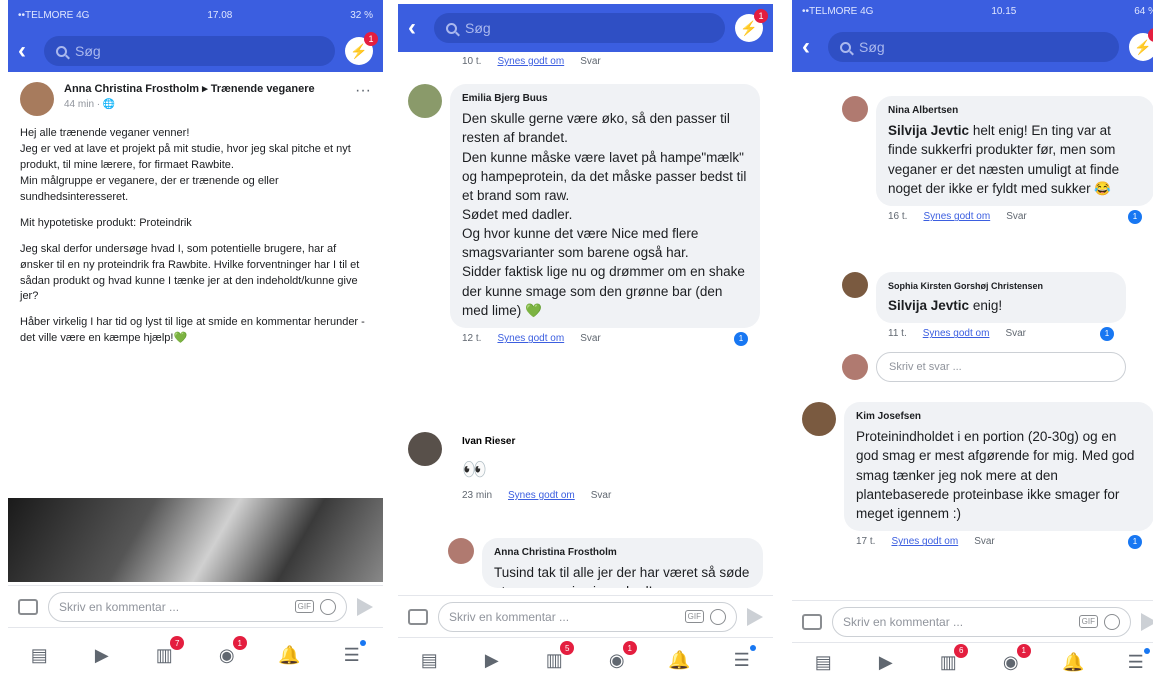 This screenshot has width=1153, height=682. Describe the element at coordinates (605, 99) in the screenshot. I see `comment-author: Emilia Bjerg Buus` at that location.